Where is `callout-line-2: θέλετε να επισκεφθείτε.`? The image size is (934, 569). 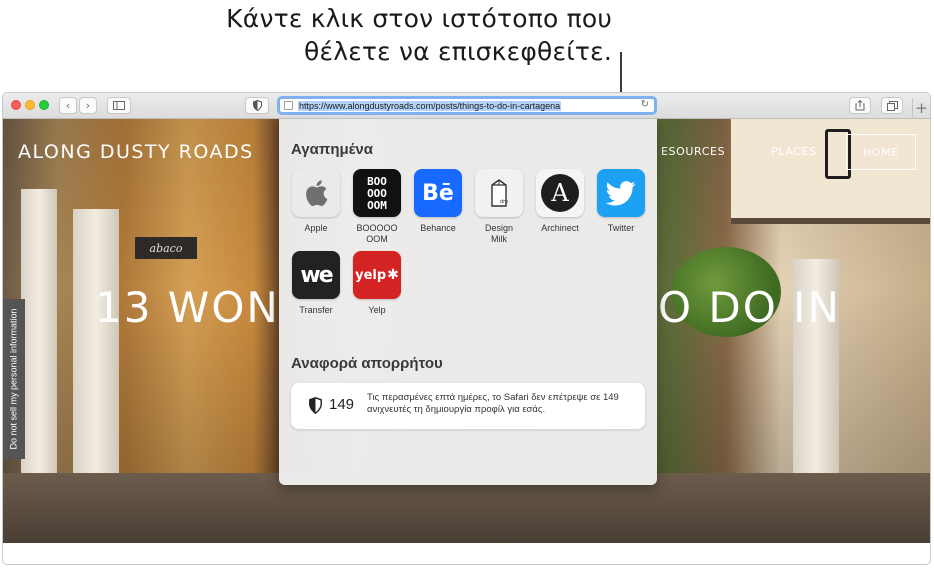
callout-line-2: θέλετε να επισκεφθείτε. is located at coordinates (457, 51).